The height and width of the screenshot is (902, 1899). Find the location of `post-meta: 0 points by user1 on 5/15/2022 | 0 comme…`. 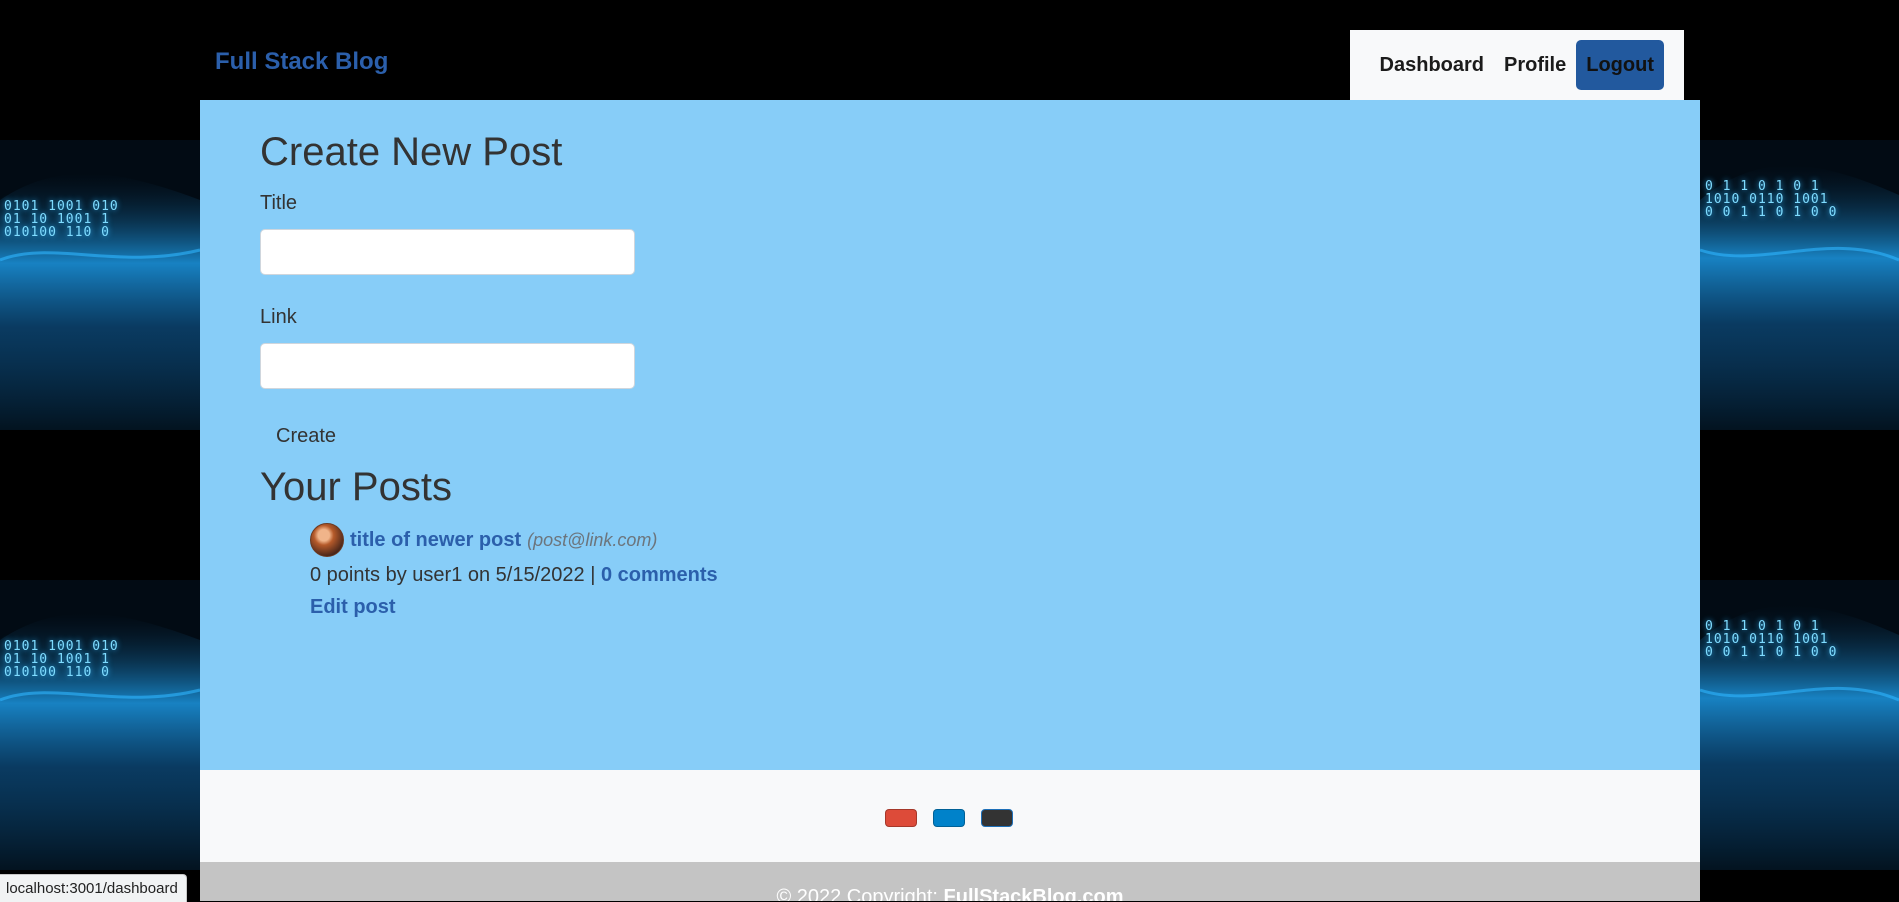

post-meta: 0 points by user1 on 5/15/2022 | 0 comme… is located at coordinates (514, 575).